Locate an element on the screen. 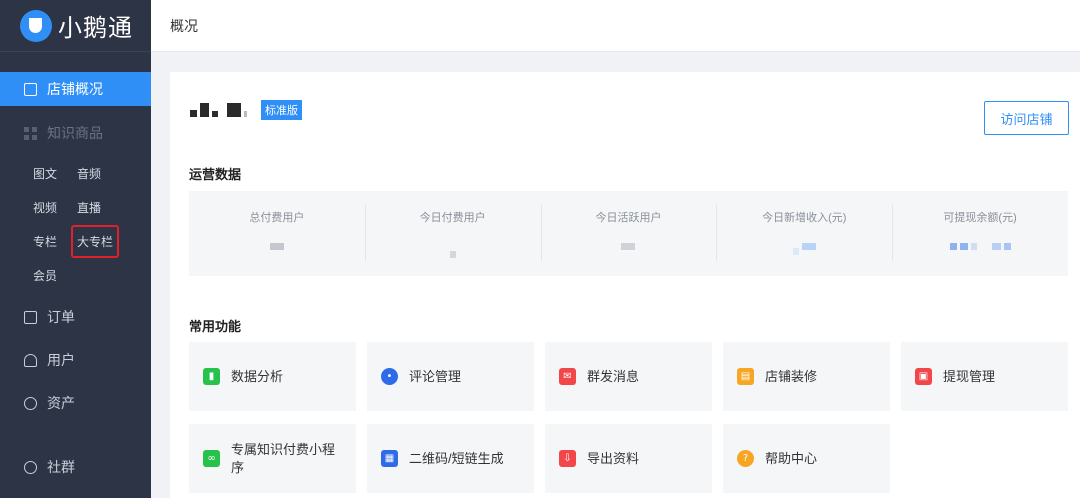 The image size is (1080, 498). sidebar-item-shop-overview: 店铺概况 is located at coordinates (75, 89).